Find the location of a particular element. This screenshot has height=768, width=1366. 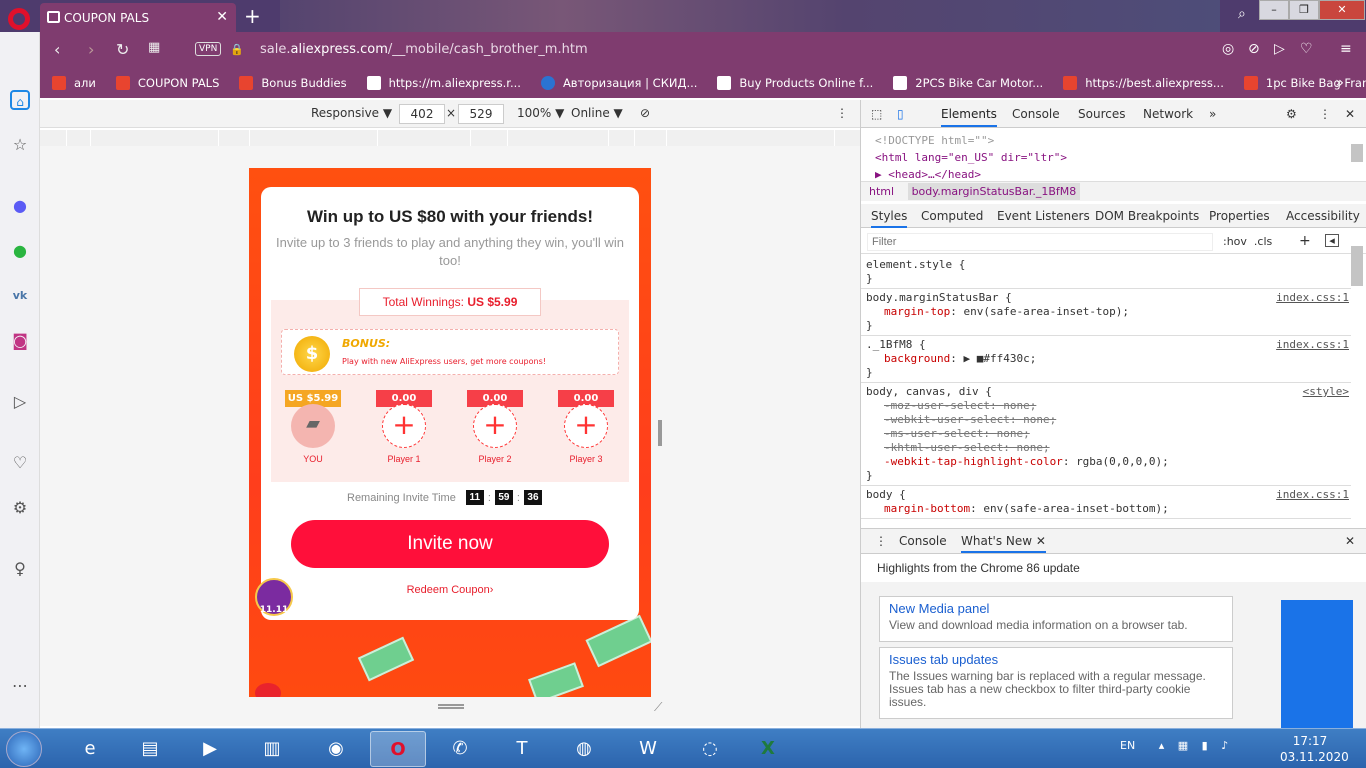

volume-icon: ♪ is located at coordinates (1224, 745).